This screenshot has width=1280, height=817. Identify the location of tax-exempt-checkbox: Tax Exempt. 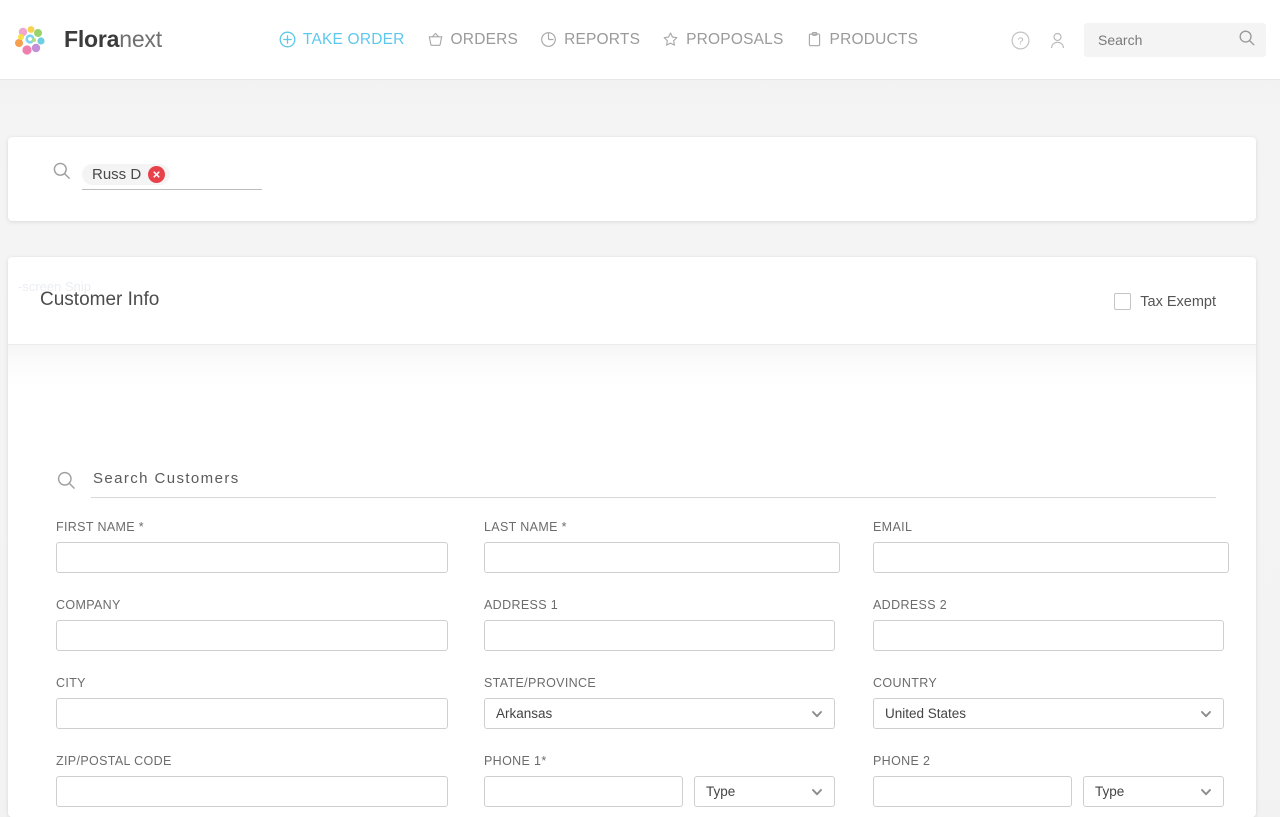
(1165, 301).